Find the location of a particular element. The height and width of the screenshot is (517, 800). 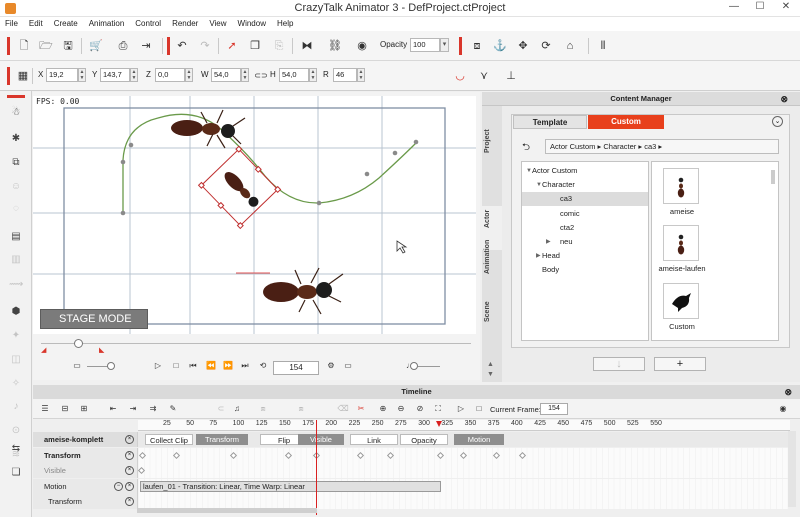

first-frame-icon: ⏮ is located at coordinates (193, 366).